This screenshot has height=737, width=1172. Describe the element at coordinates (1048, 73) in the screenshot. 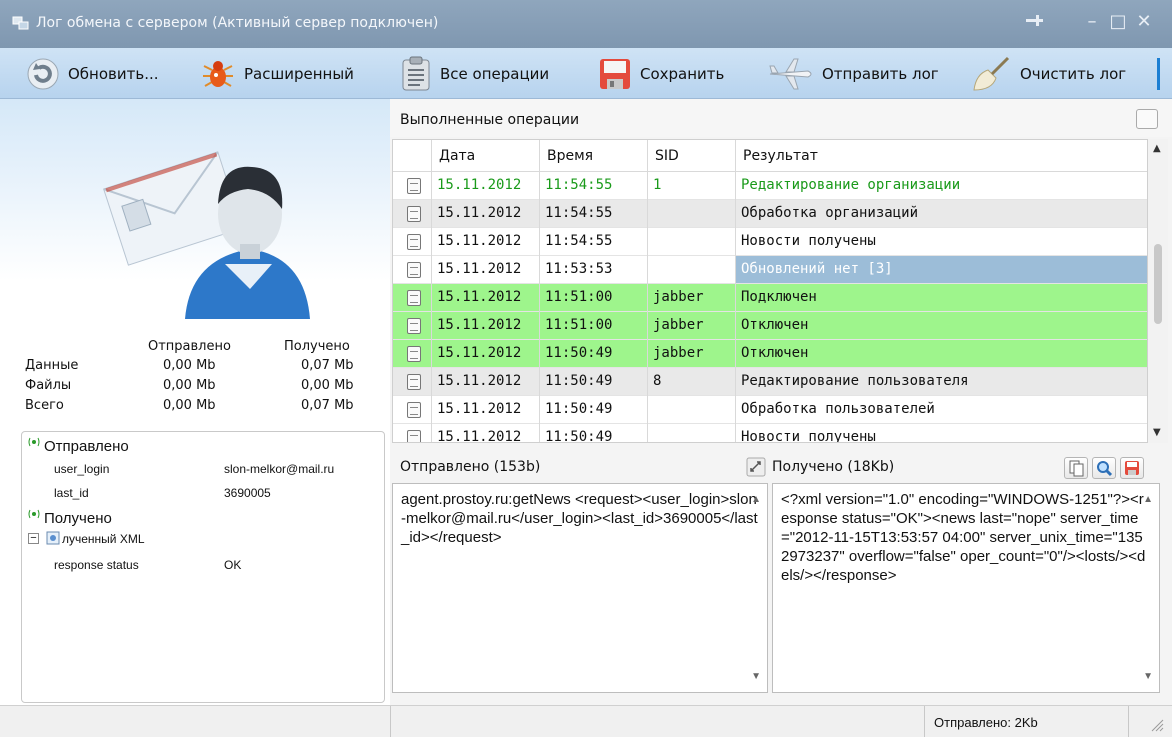

I see `clear-log-button: Очистить лог` at that location.